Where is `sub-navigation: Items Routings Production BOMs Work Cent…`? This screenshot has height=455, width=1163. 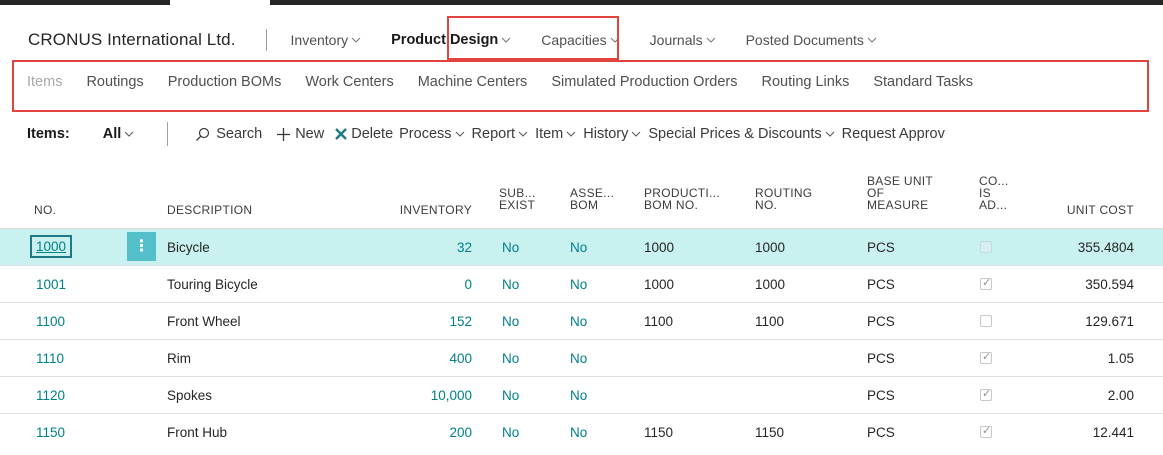 sub-navigation: Items Routings Production BOMs Work Cent… is located at coordinates (512, 82).